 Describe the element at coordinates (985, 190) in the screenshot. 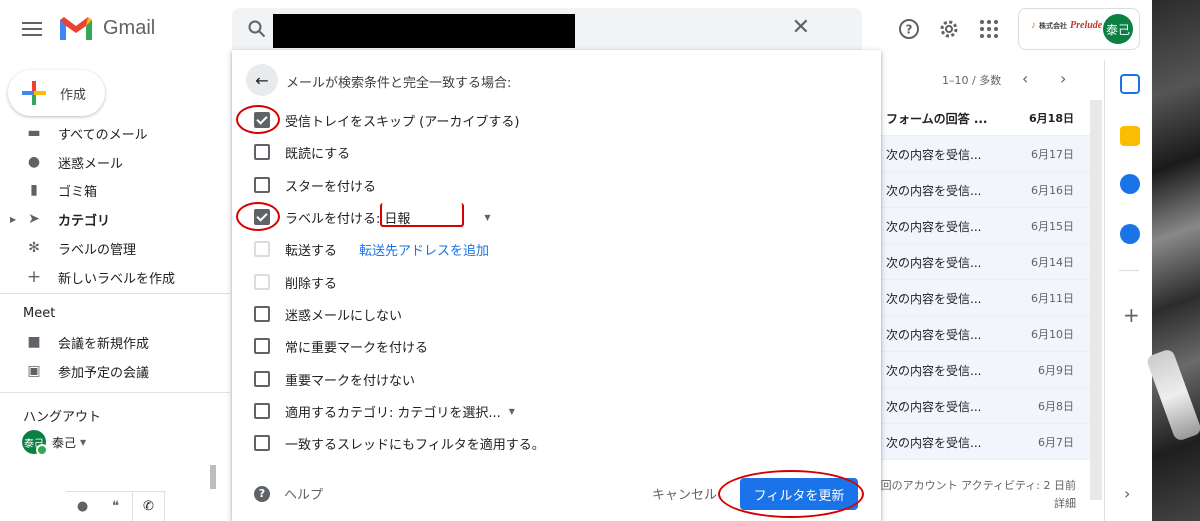

I see `table-row: 次の内容を受信... 6月16日` at that location.